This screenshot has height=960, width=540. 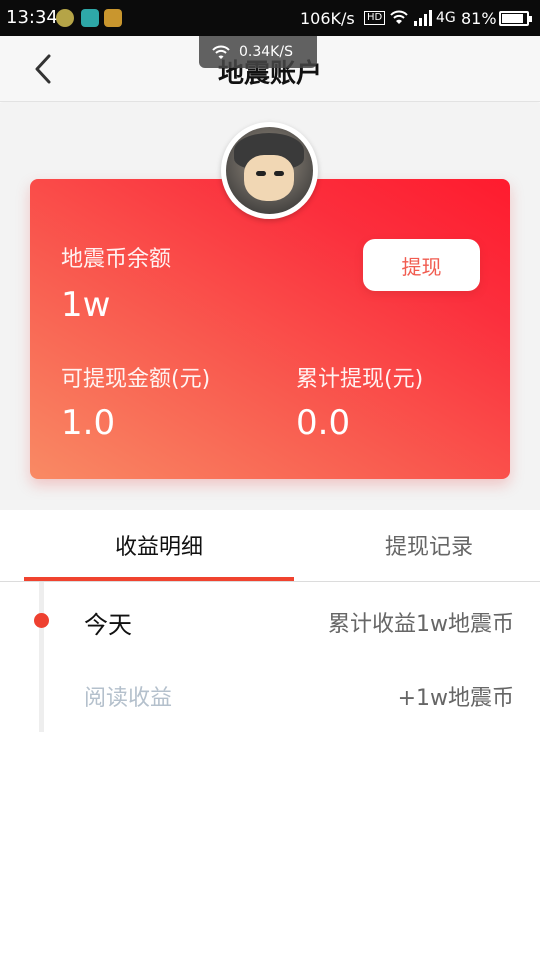 I want to click on avatar-image, so click(x=269, y=170).